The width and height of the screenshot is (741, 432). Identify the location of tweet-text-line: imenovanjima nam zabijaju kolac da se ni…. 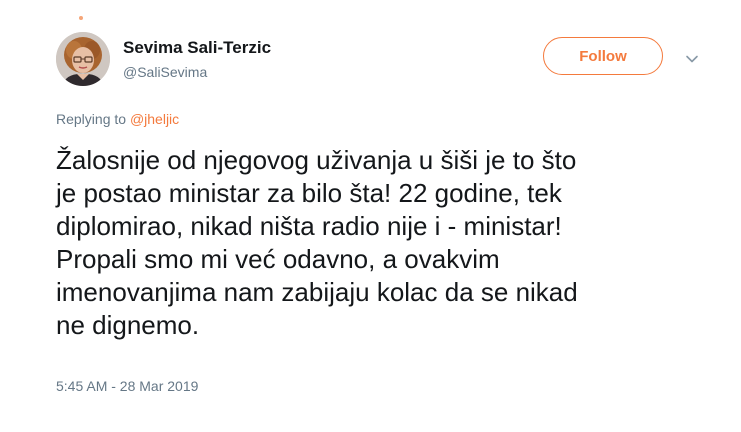
(317, 292).